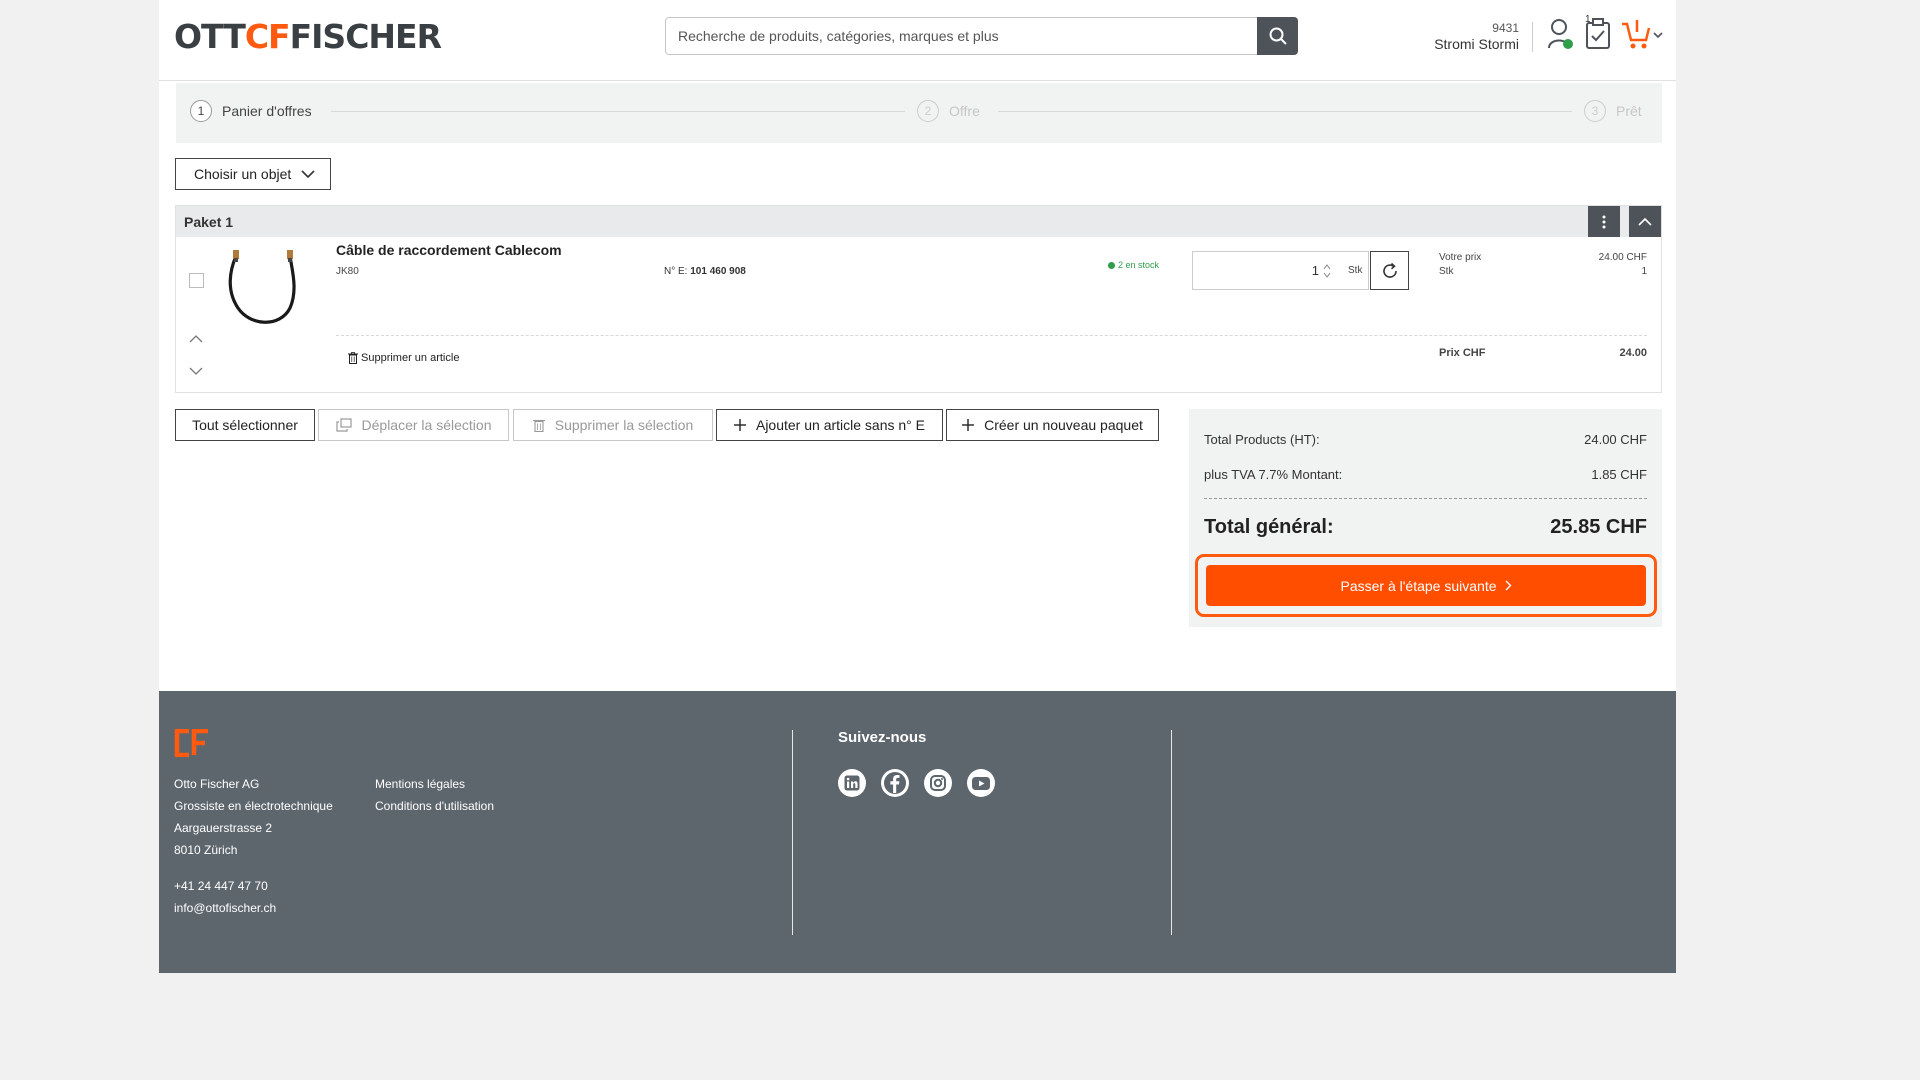 Image resolution: width=1920 pixels, height=1080 pixels. What do you see at coordinates (210, 36) in the screenshot?
I see `logo-text-left: OTT` at bounding box center [210, 36].